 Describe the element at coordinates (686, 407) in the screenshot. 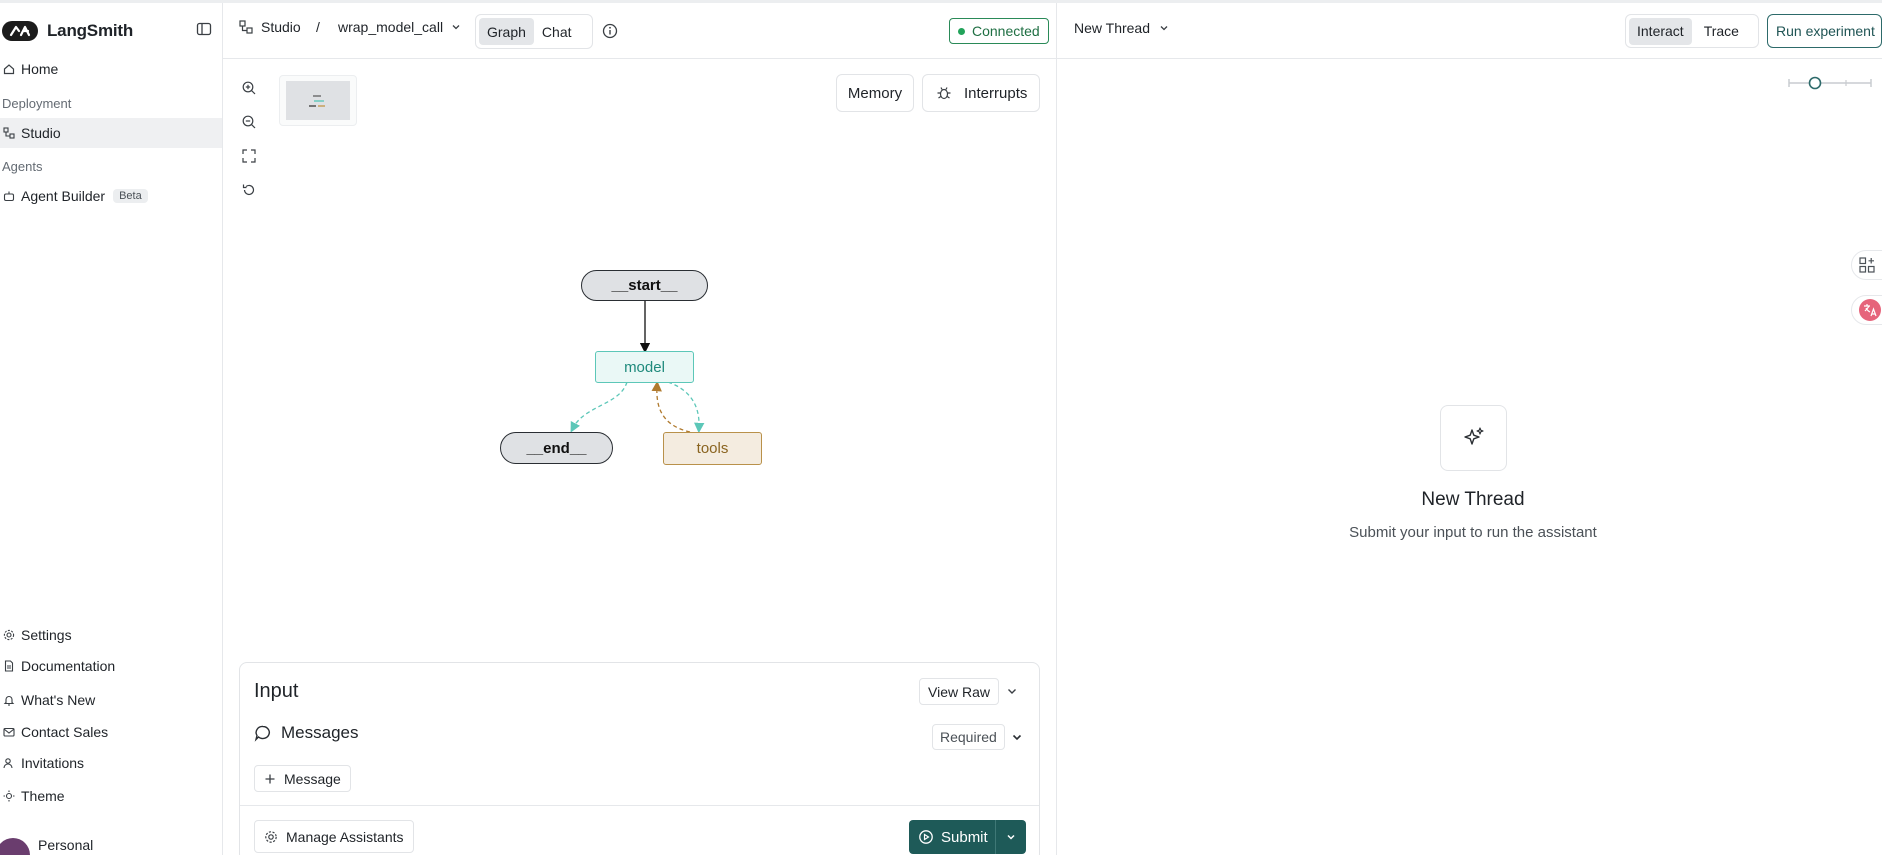

I see `edge-model-tools` at that location.